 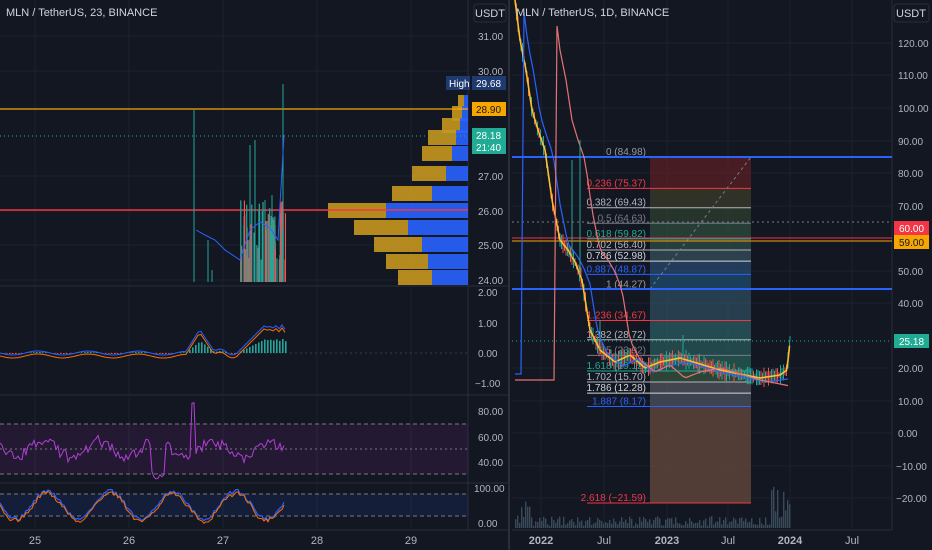 I want to click on fib-level-label: 2.618 (−21.59), so click(x=613, y=498).